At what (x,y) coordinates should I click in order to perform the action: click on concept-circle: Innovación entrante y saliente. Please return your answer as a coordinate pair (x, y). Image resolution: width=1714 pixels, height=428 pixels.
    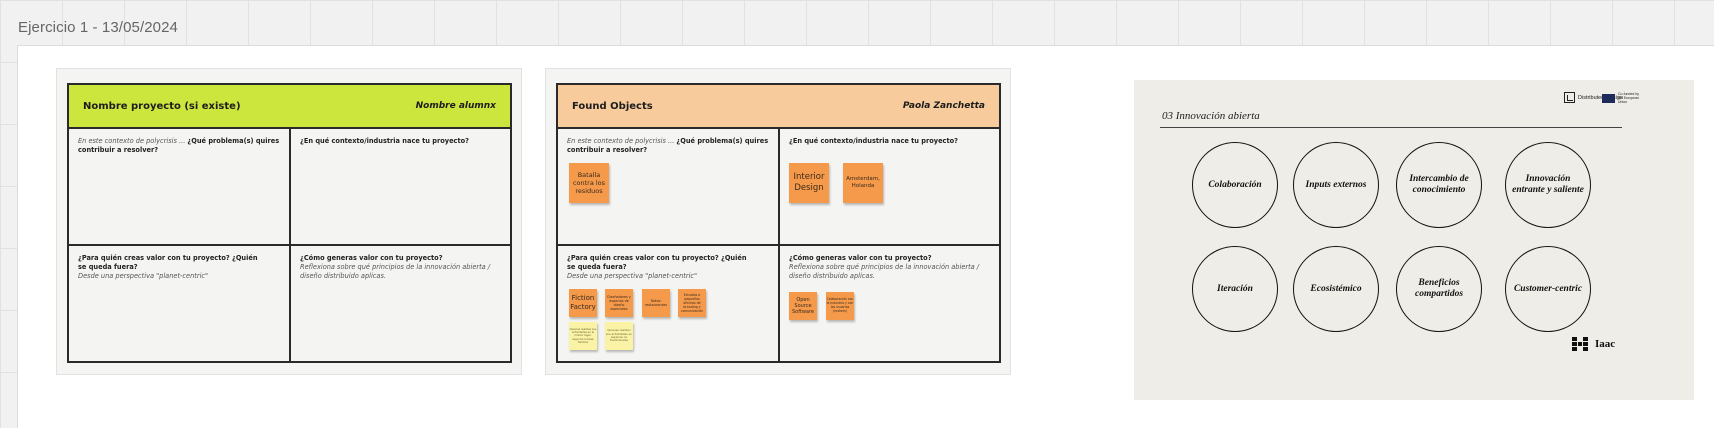
    Looking at the image, I should click on (1548, 185).